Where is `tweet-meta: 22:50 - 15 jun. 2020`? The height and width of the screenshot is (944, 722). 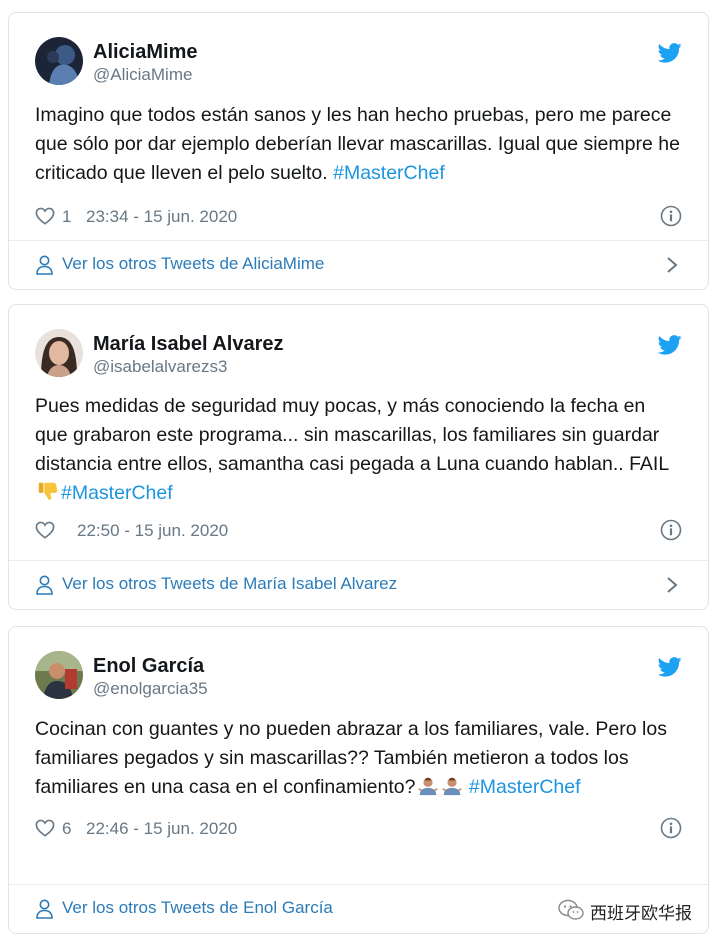
tweet-meta: 22:50 - 15 jun. 2020 is located at coordinates (358, 533).